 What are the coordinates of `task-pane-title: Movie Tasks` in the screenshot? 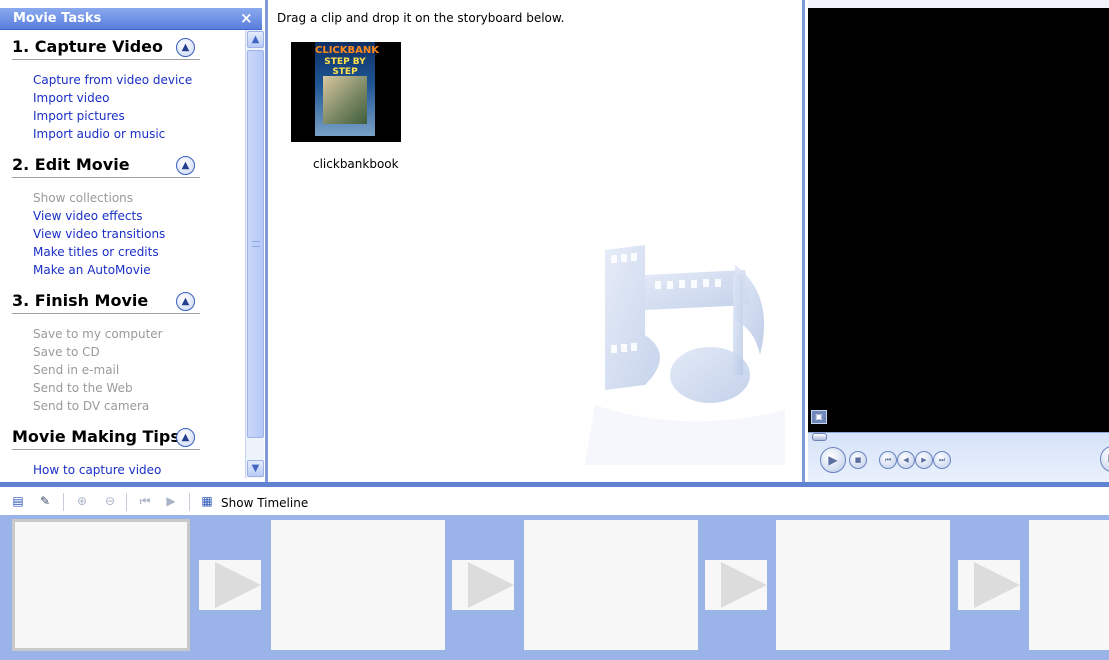 It's located at (57, 18).